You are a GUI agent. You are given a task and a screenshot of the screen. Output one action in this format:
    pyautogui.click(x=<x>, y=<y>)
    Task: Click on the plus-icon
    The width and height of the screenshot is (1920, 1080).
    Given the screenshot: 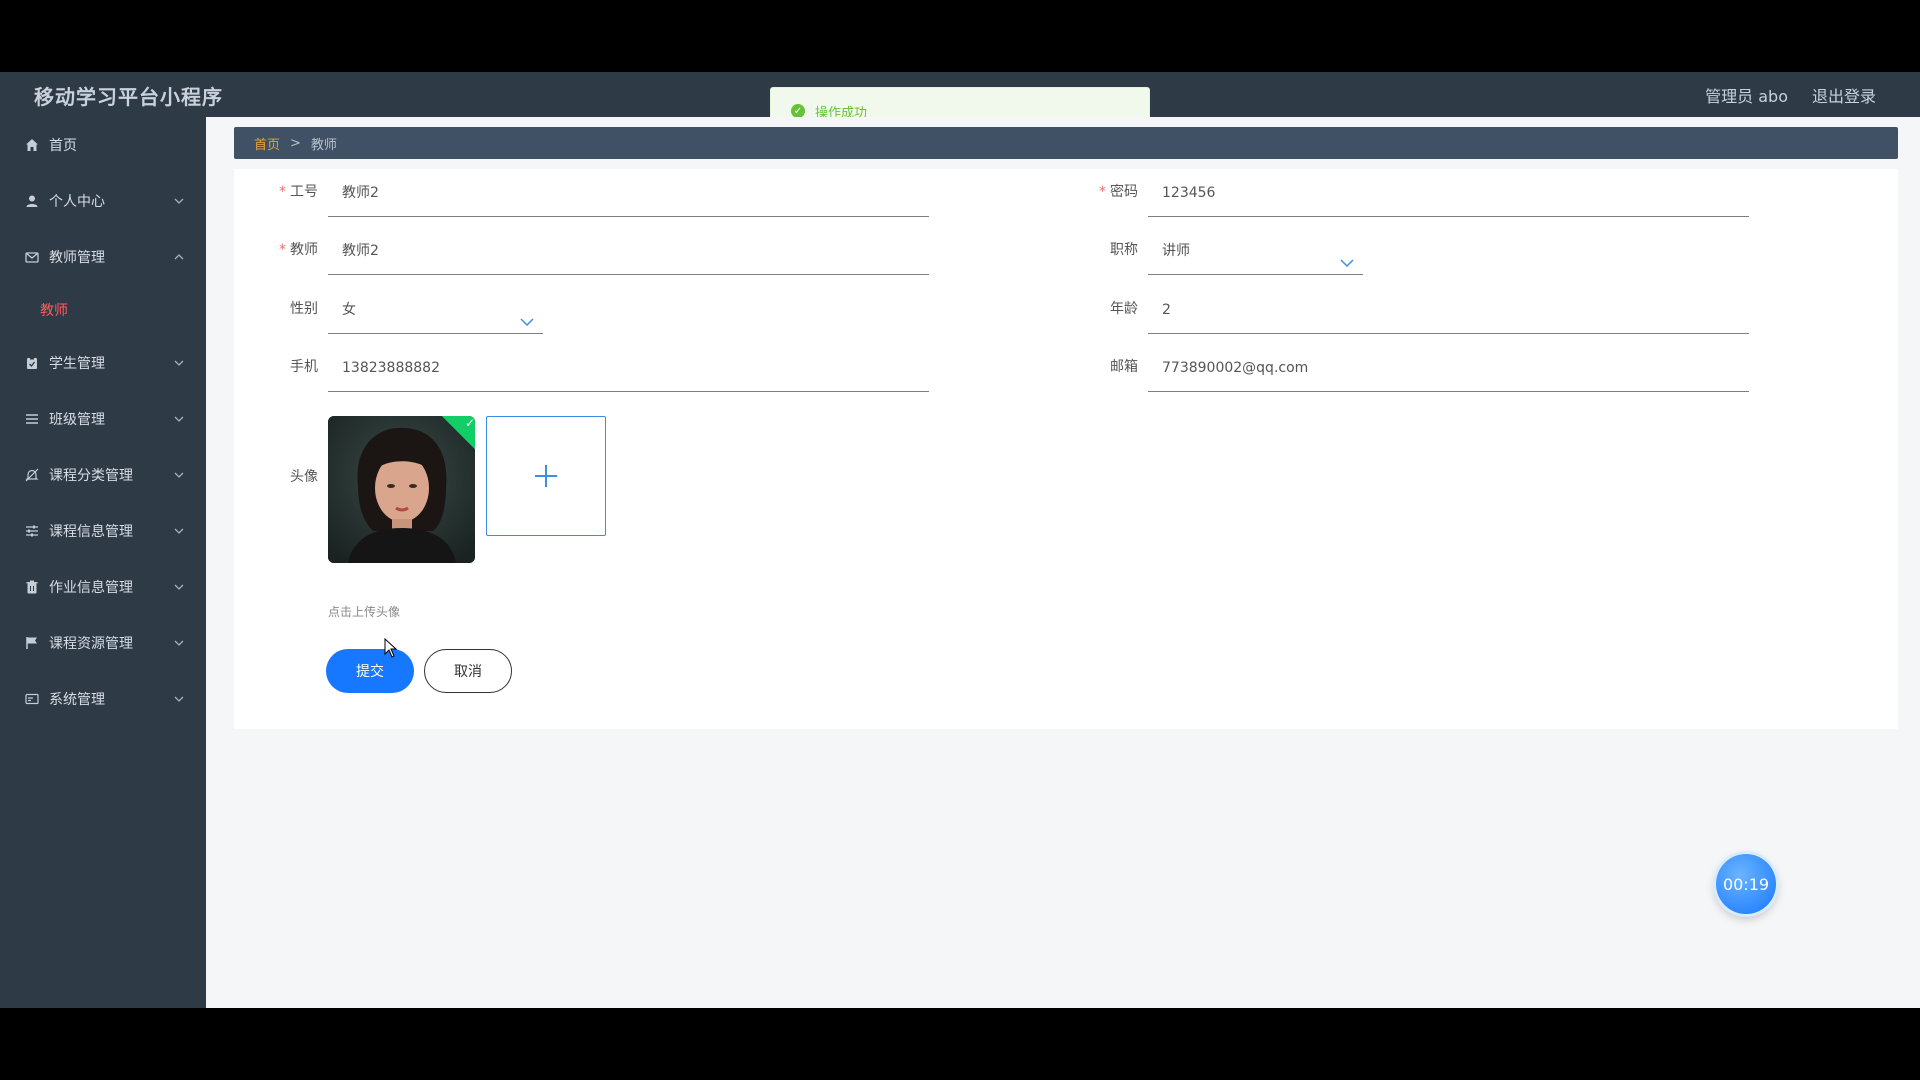 What is the action you would take?
    pyautogui.click(x=546, y=476)
    